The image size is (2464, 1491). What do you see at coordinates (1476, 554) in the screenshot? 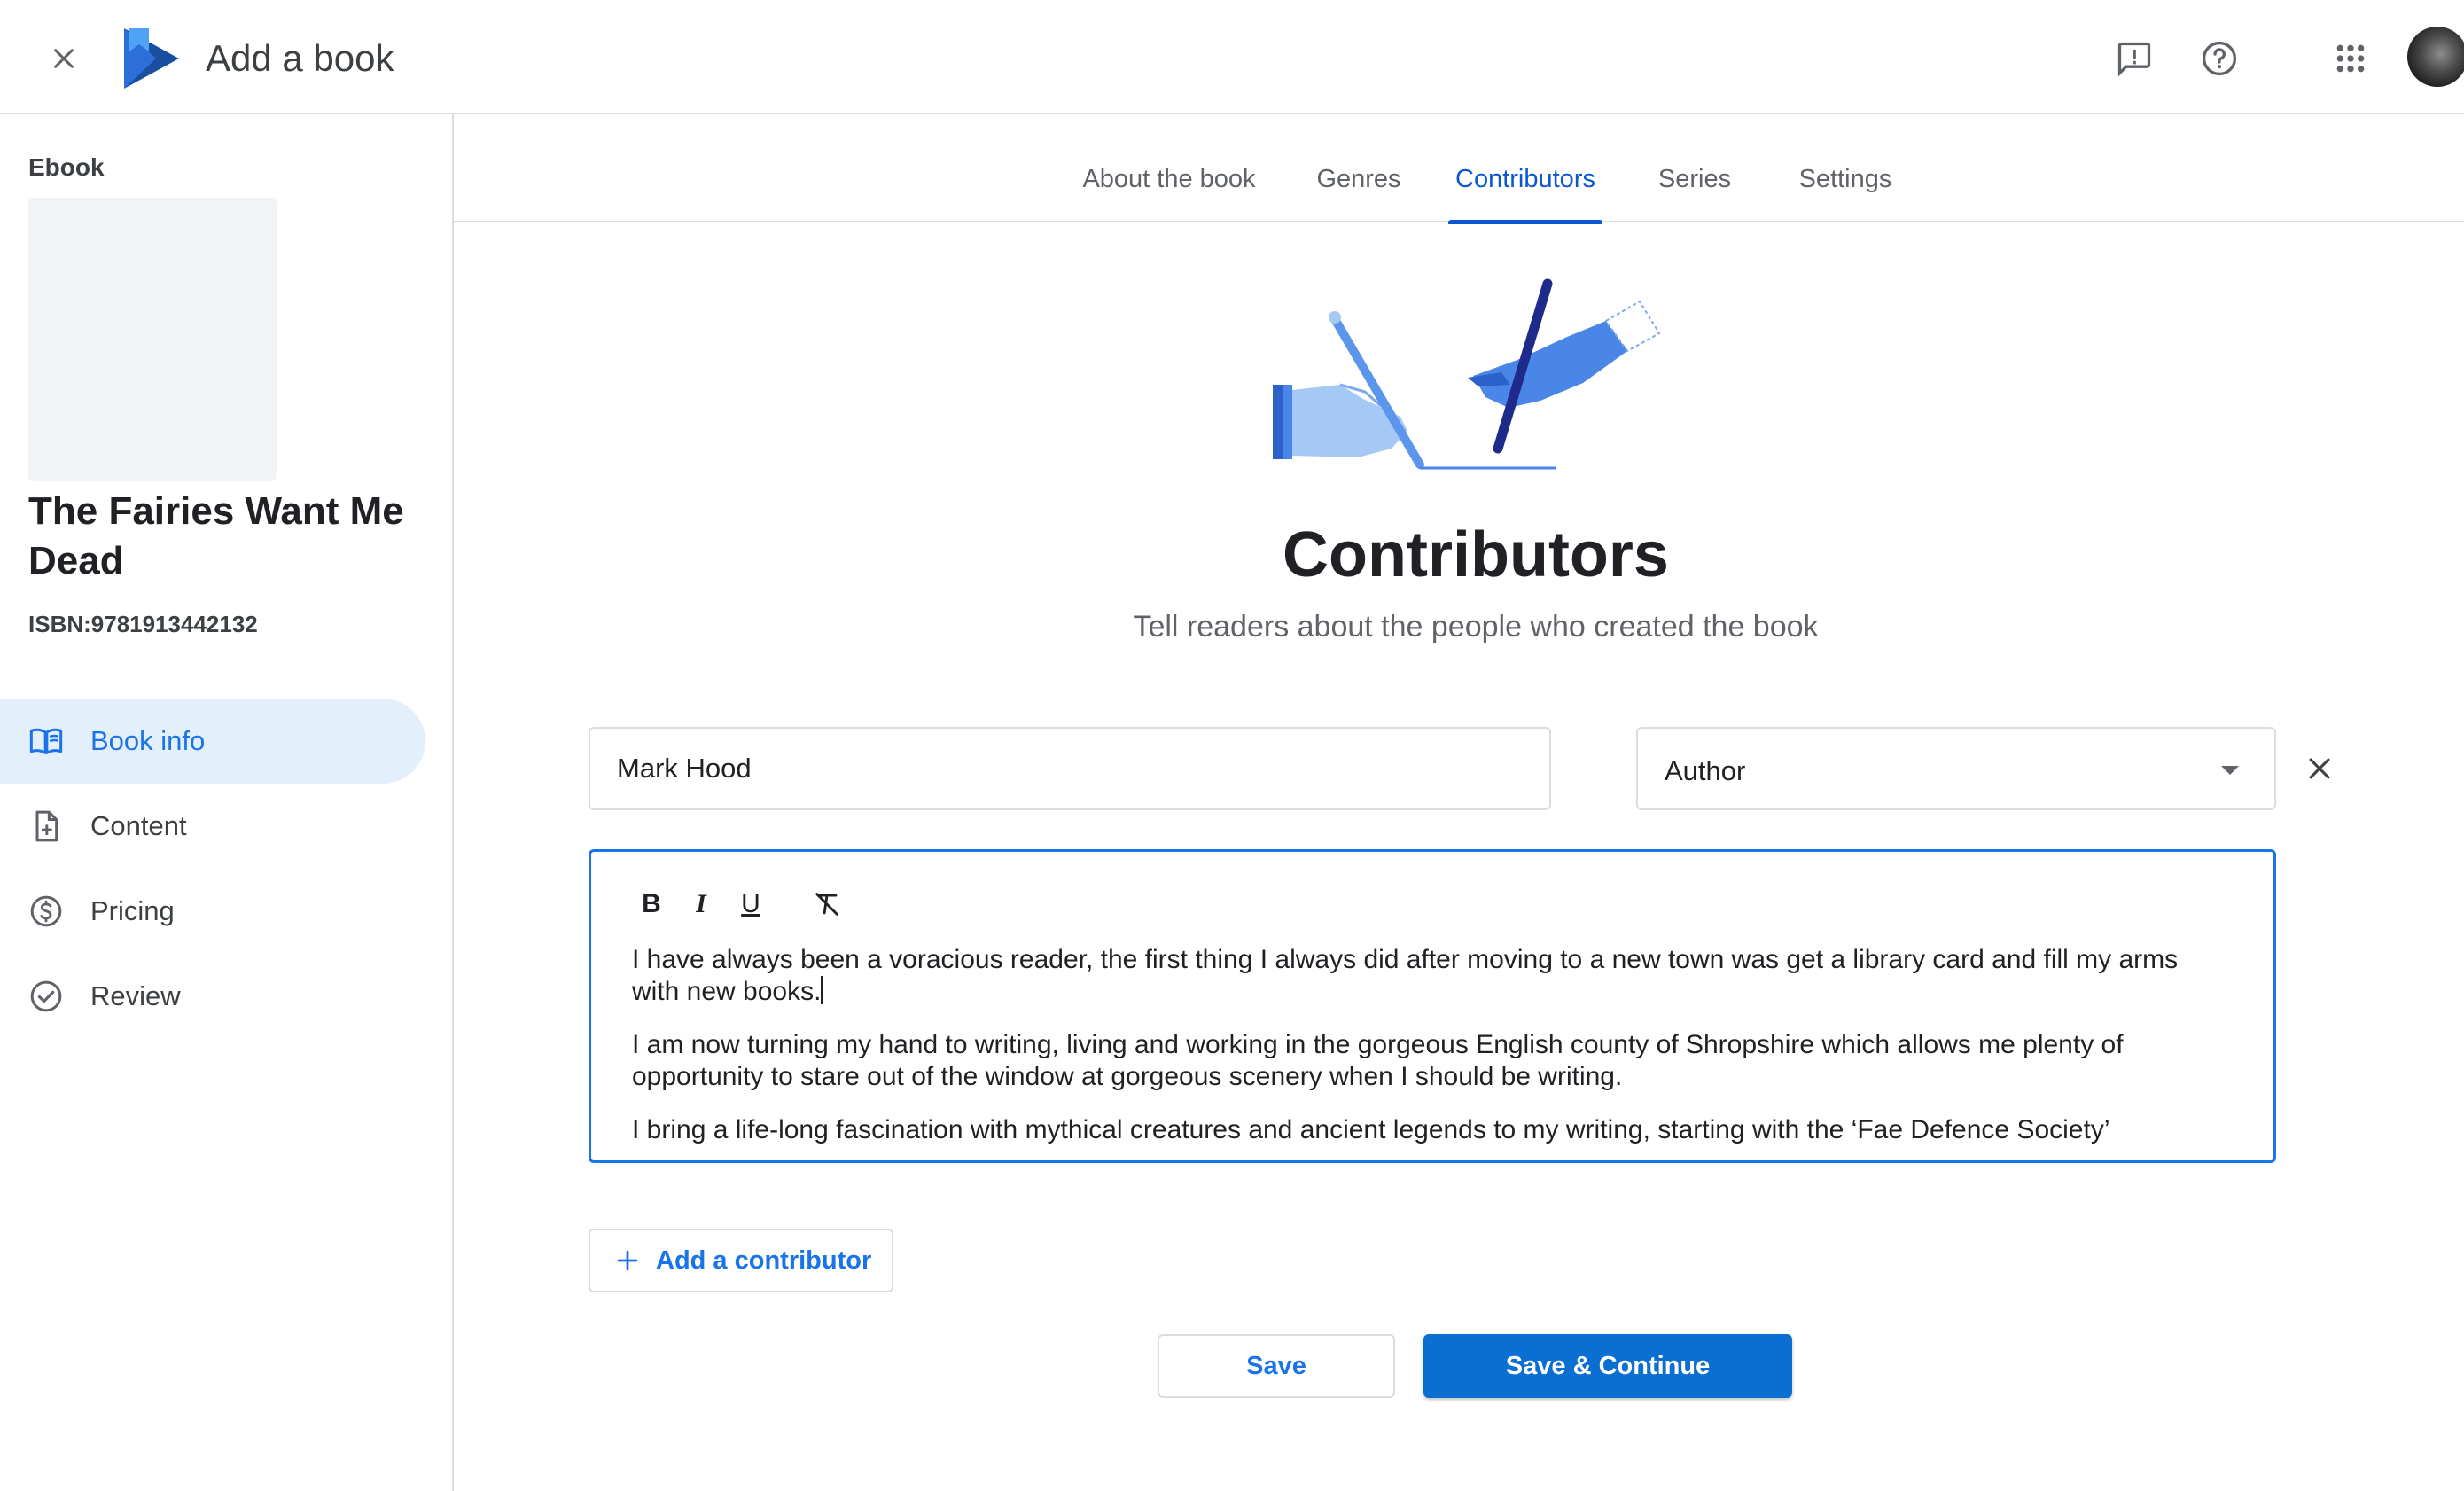
I see `page-title: Contributors` at bounding box center [1476, 554].